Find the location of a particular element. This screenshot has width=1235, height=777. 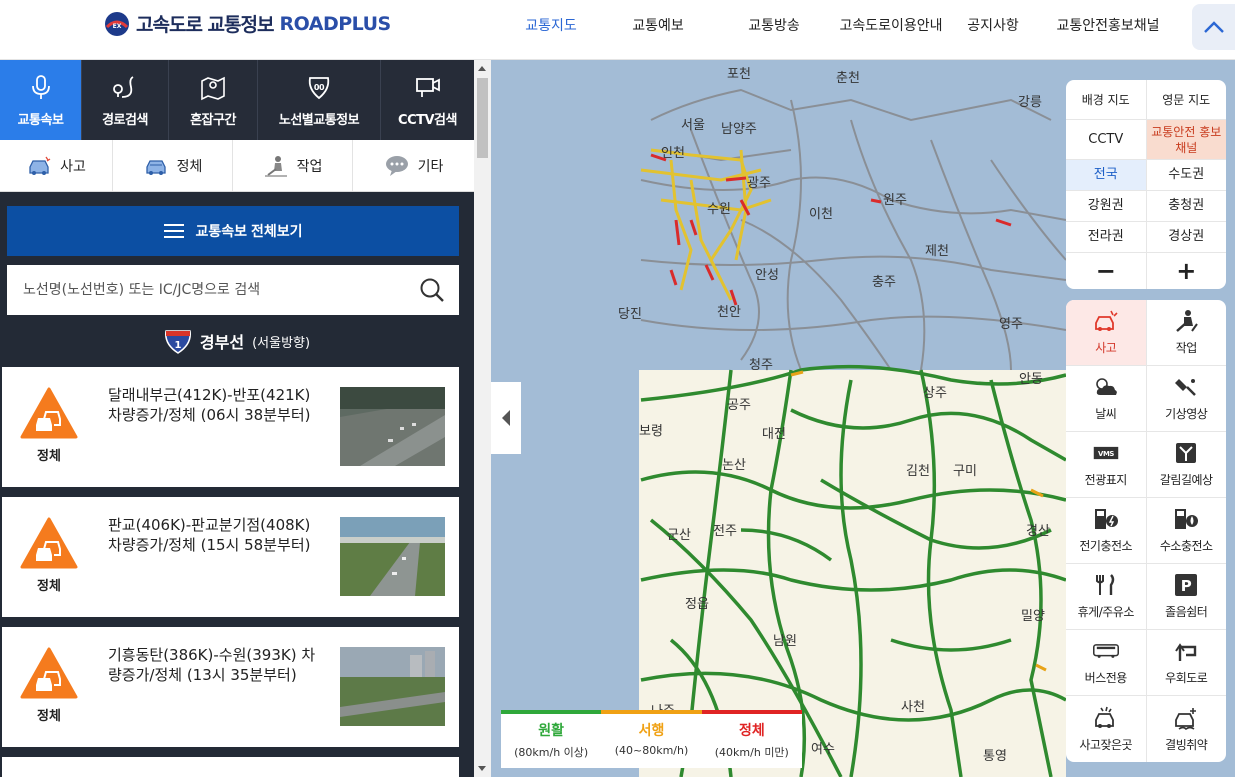

layer-rest-area: 휴게/주유소 is located at coordinates (1106, 596).